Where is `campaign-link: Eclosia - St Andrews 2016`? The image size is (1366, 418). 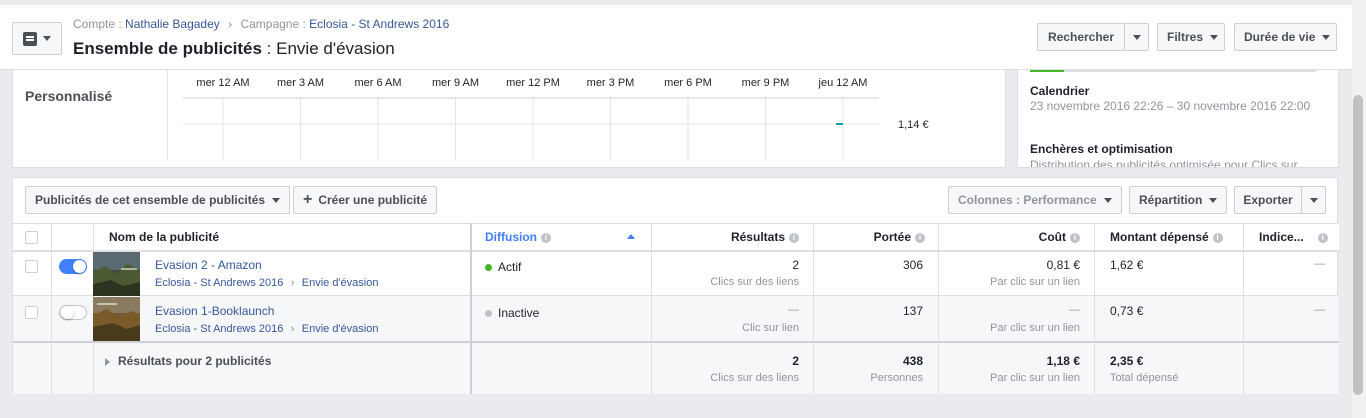
campaign-link: Eclosia - St Andrews 2016 is located at coordinates (379, 24).